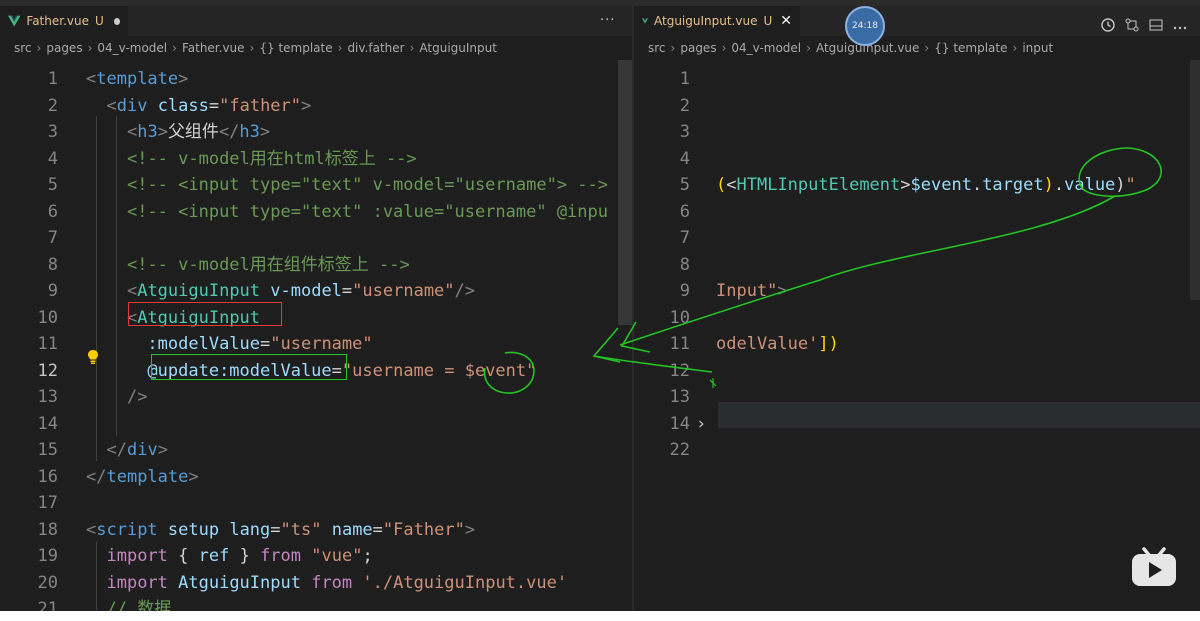  I want to click on code-line: 1 <template>, so click(316, 79).